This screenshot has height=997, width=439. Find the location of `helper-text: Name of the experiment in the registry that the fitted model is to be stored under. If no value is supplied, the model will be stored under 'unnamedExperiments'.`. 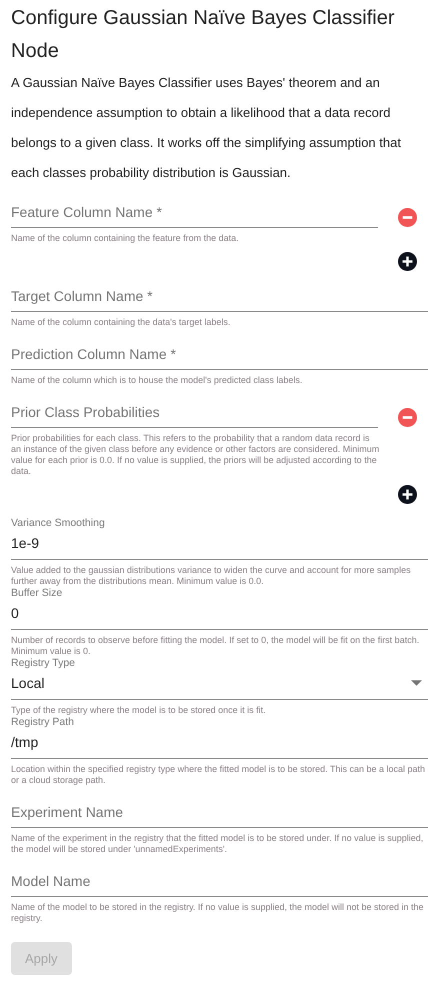

helper-text: Name of the experiment in the registry that the fitted model is to be stored under. If no value is supplied, the model will be stored under 'unnamedExperiments'. is located at coordinates (217, 844).